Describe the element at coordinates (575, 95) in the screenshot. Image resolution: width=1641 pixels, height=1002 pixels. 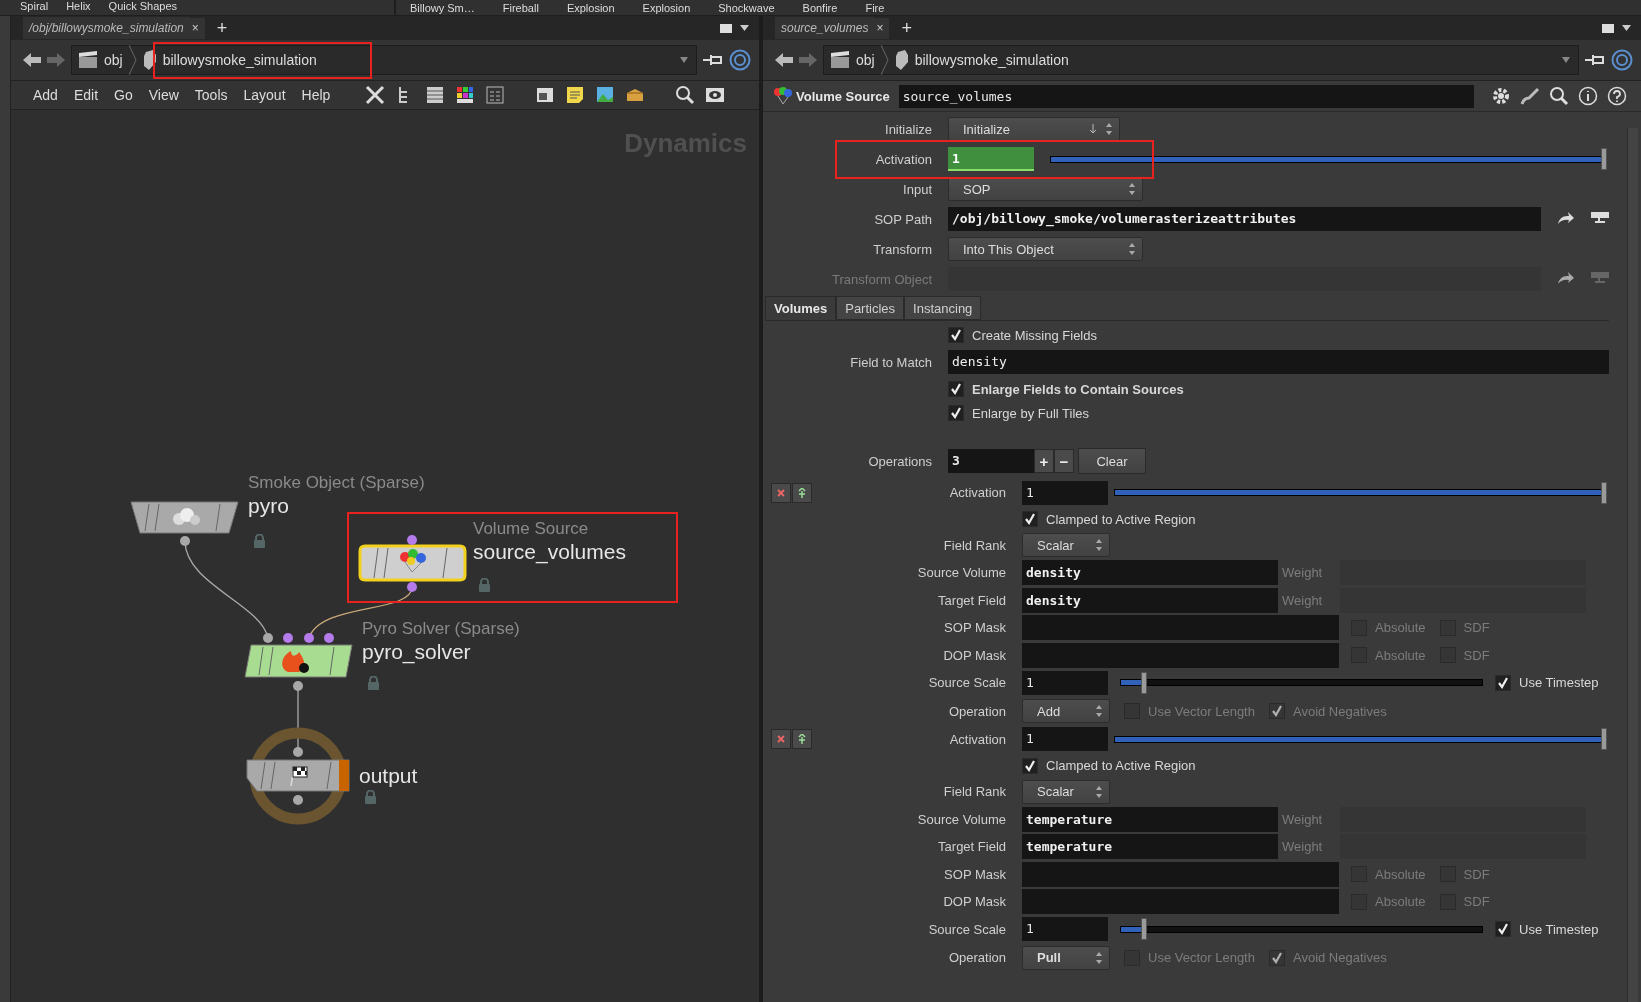
I see `note-icon` at that location.